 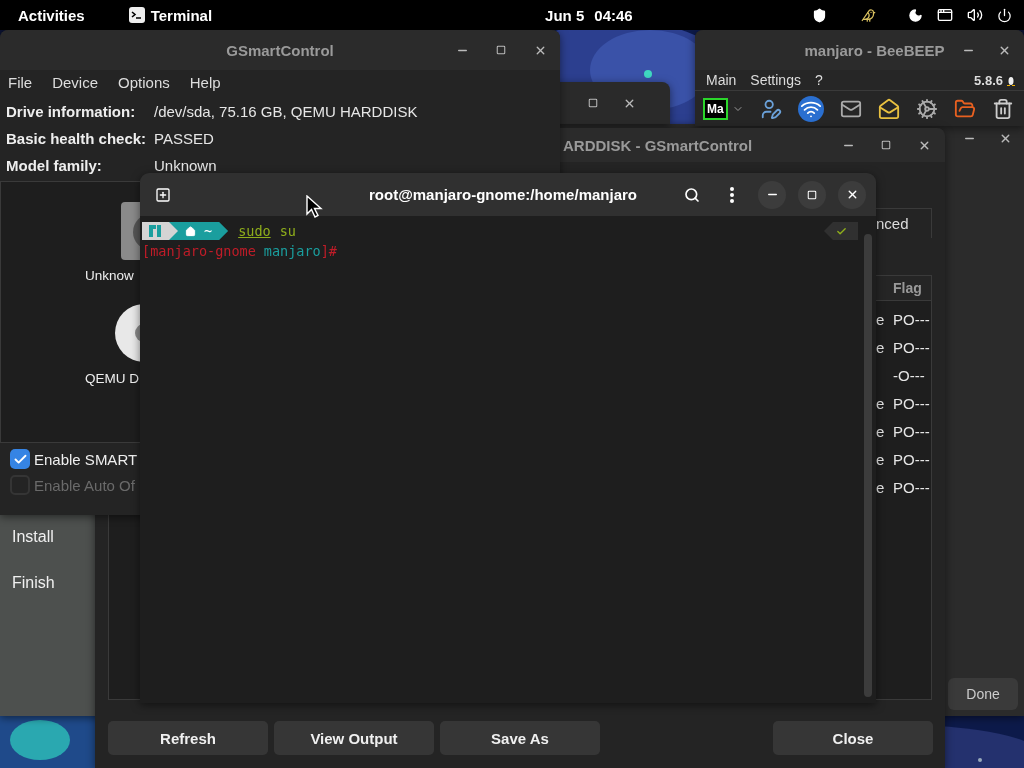 I want to click on hard-drive-icon, so click(x=131, y=231).